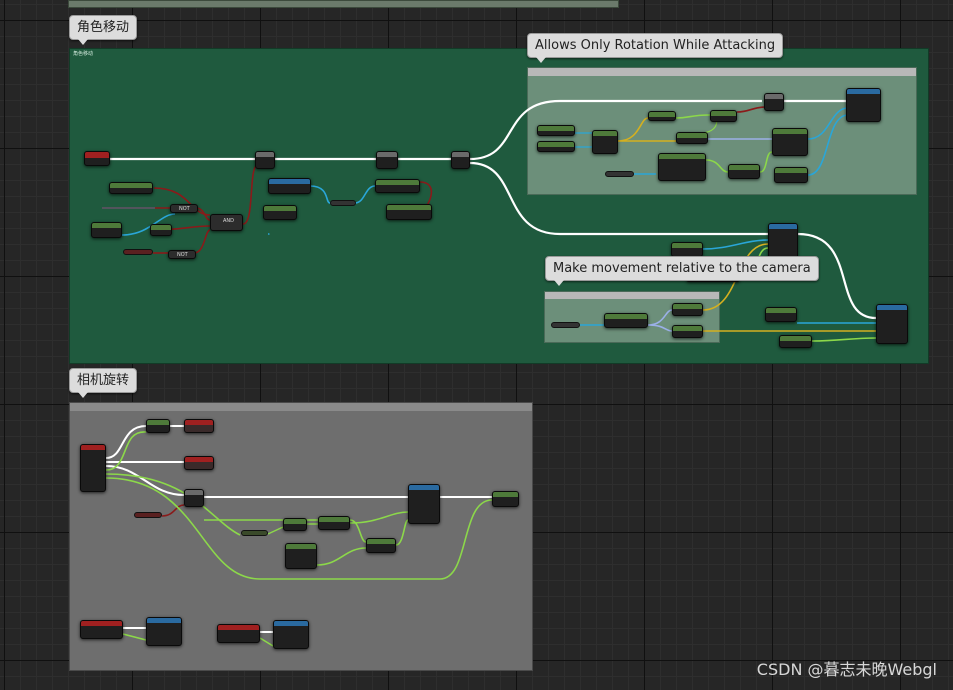 This screenshot has width=953, height=690. Describe the element at coordinates (97, 158) in the screenshot. I see `input-axis-event-node` at that location.